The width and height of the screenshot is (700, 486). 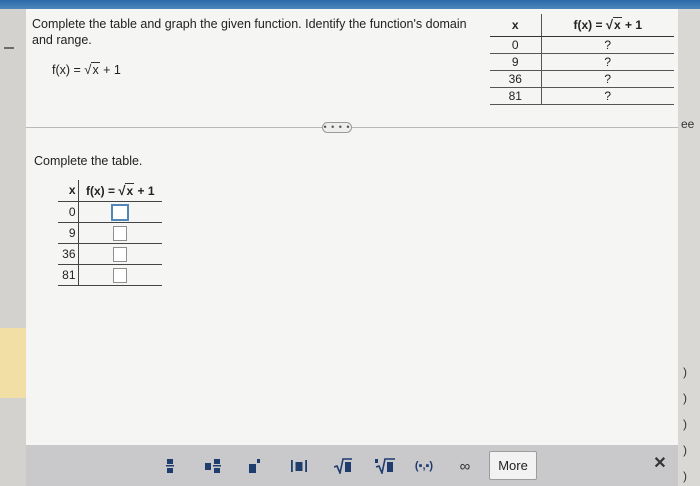 What do you see at coordinates (516, 62) in the screenshot?
I see `ref-cell-x: 9` at bounding box center [516, 62].